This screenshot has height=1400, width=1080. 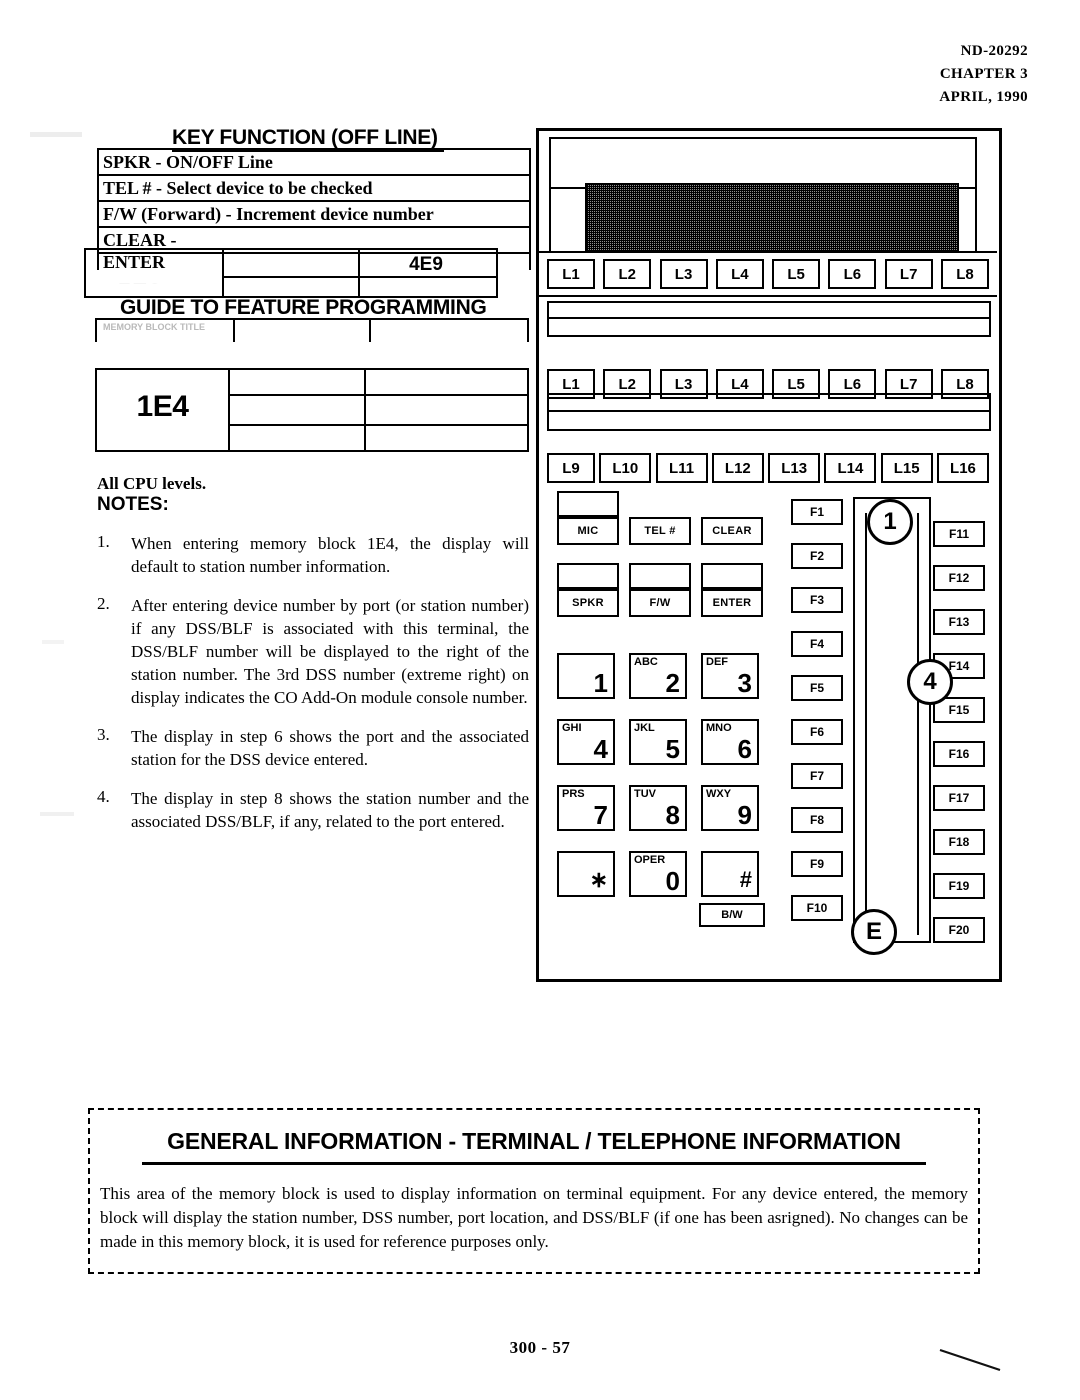 I want to click on line-key-l15: L15, so click(x=906, y=468).